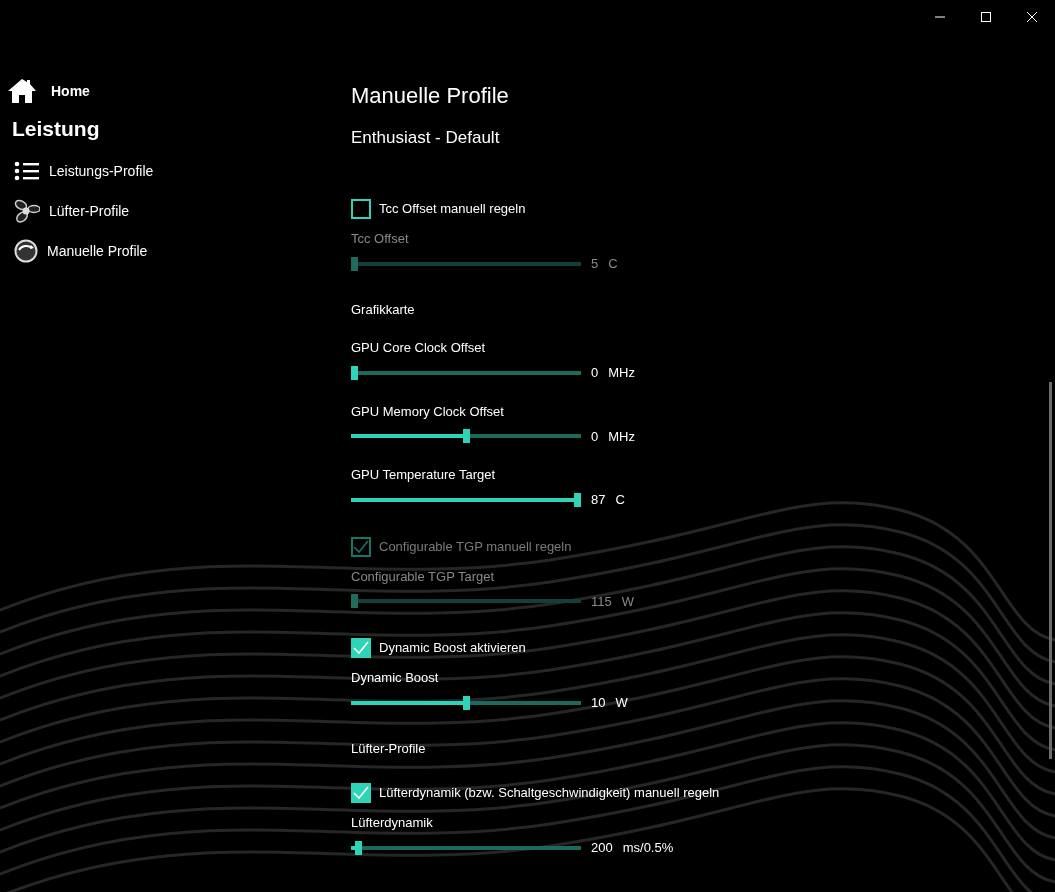  What do you see at coordinates (27, 211) in the screenshot?
I see `fan-icon` at bounding box center [27, 211].